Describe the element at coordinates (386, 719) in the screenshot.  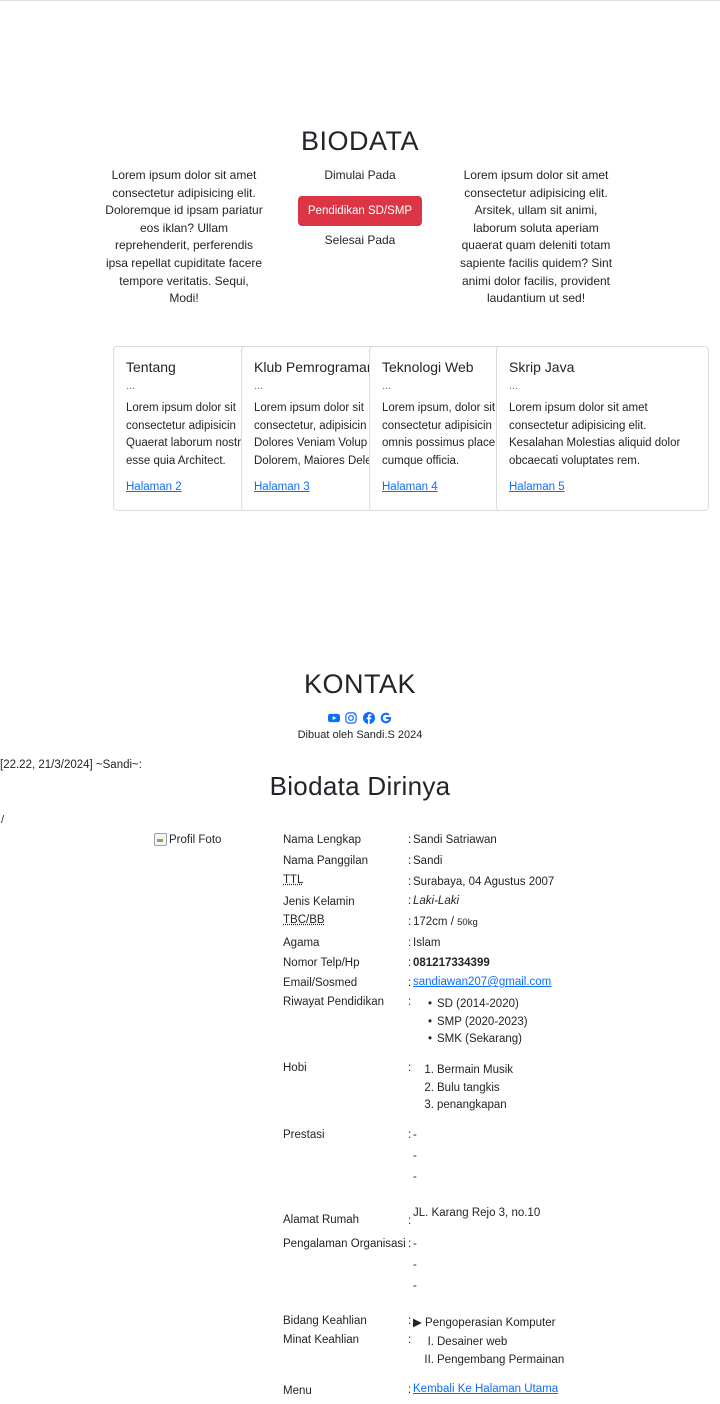
I see `google-icon` at that location.